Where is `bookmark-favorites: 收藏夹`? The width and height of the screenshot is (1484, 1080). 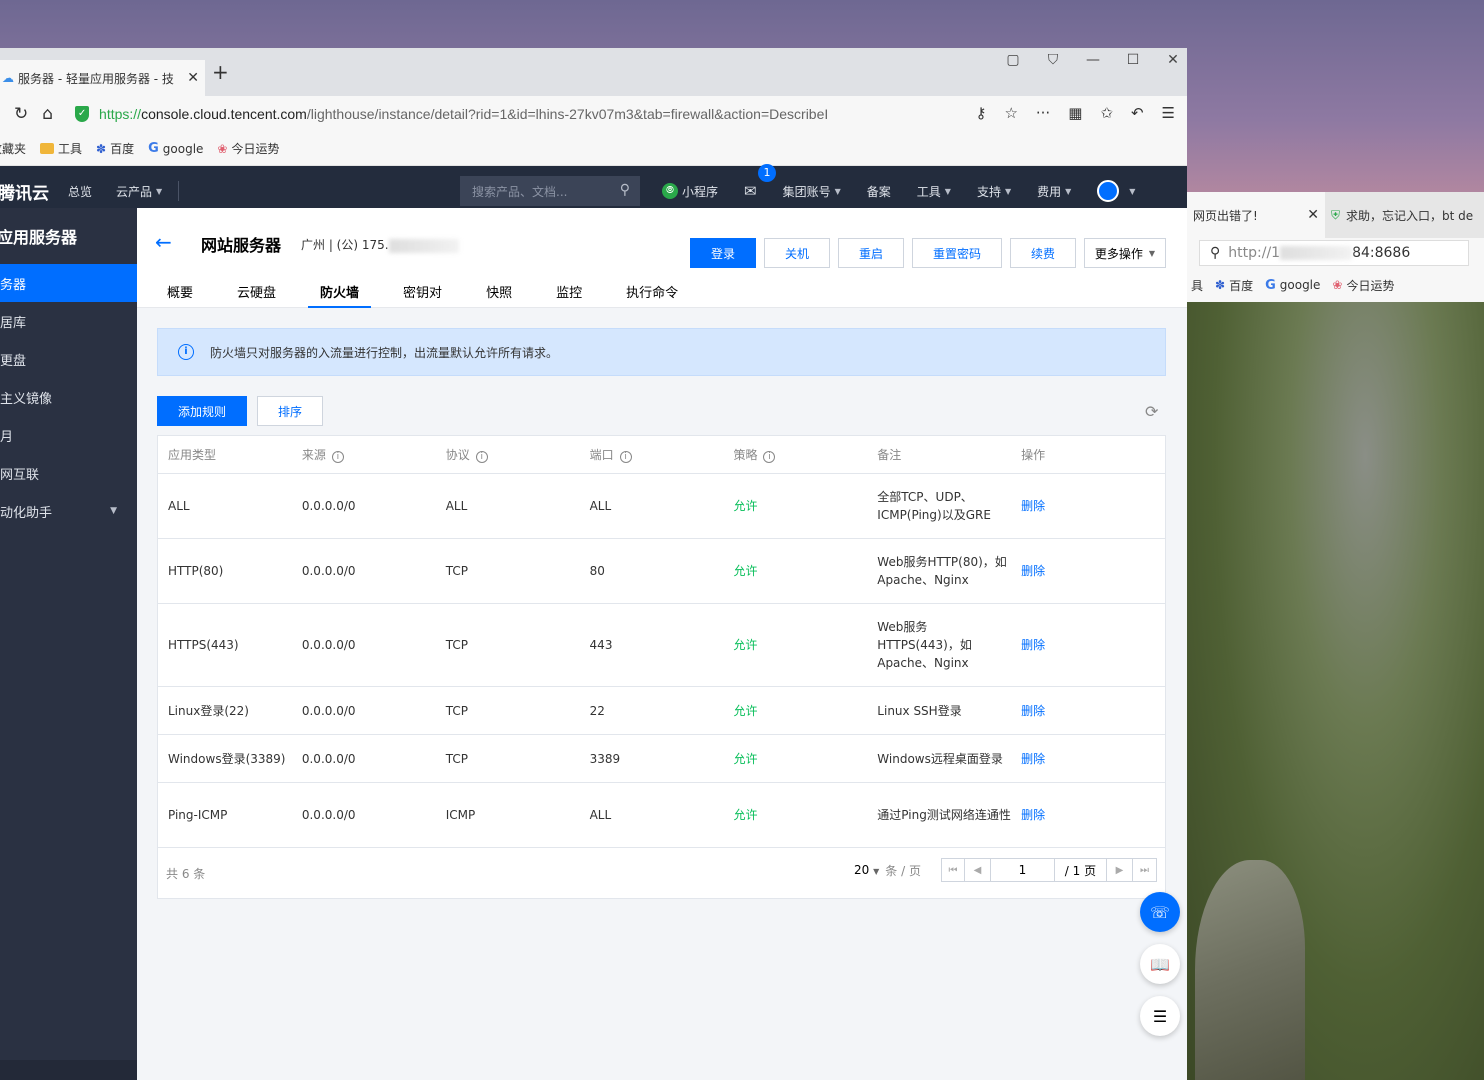 bookmark-favorites: 收藏夹 is located at coordinates (13, 148).